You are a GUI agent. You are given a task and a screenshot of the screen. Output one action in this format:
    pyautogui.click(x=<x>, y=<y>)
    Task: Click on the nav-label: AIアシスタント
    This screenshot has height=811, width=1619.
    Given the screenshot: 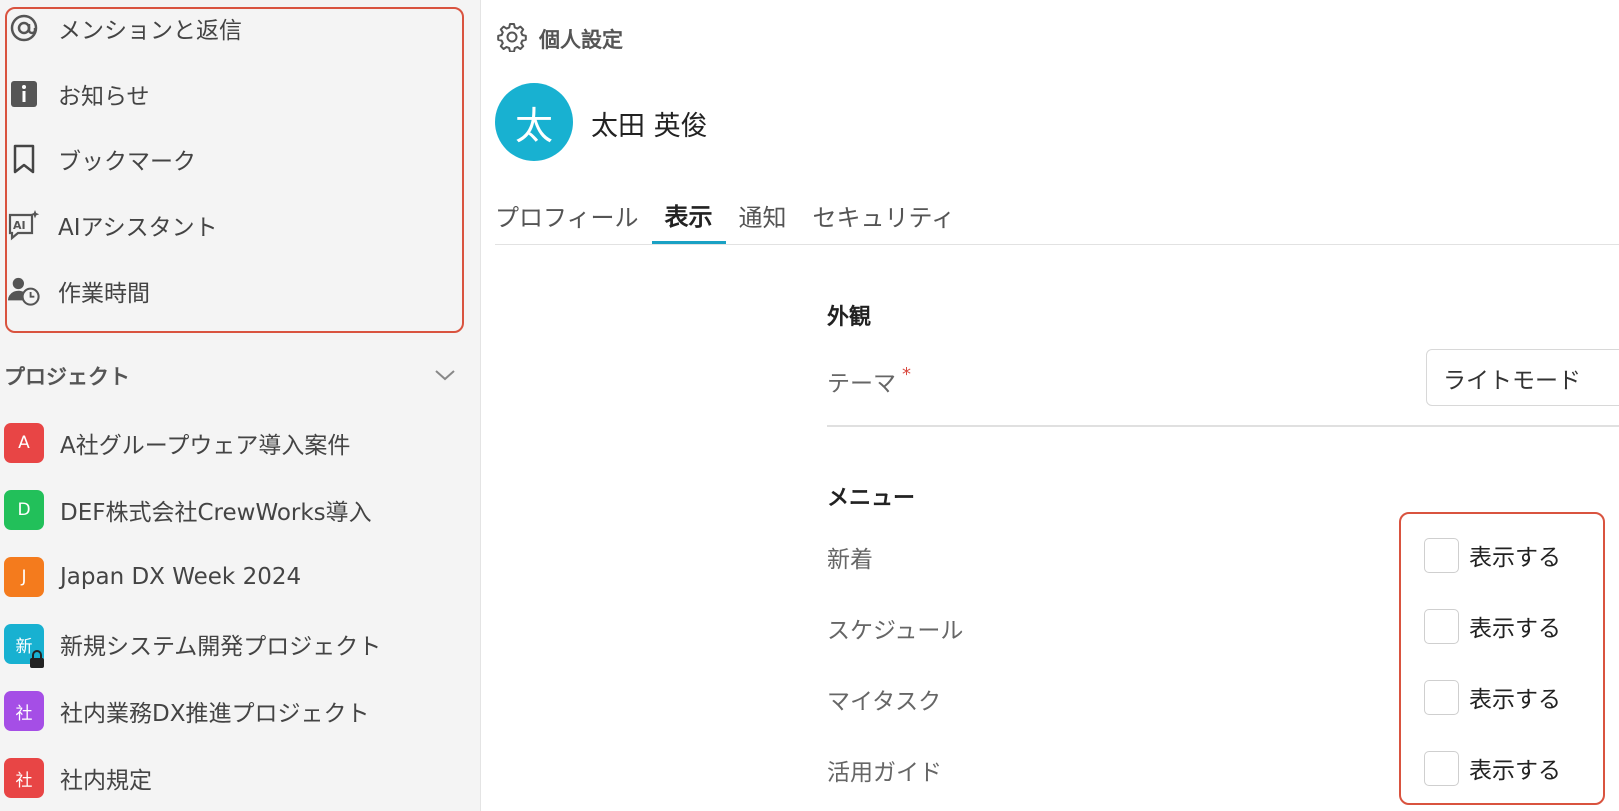 What is the action you would take?
    pyautogui.click(x=138, y=228)
    